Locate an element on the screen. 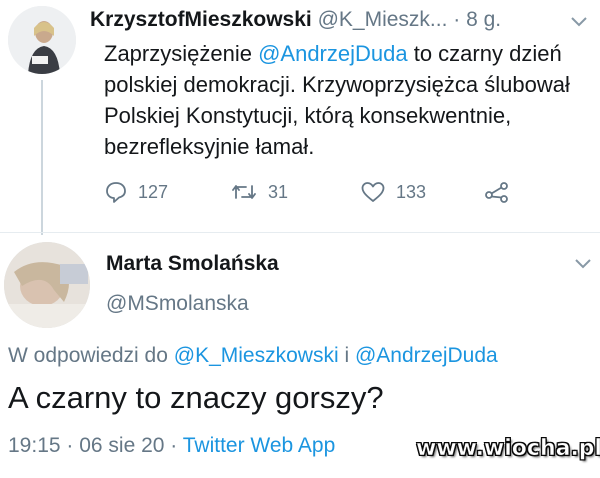  heart-icon is located at coordinates (373, 192).